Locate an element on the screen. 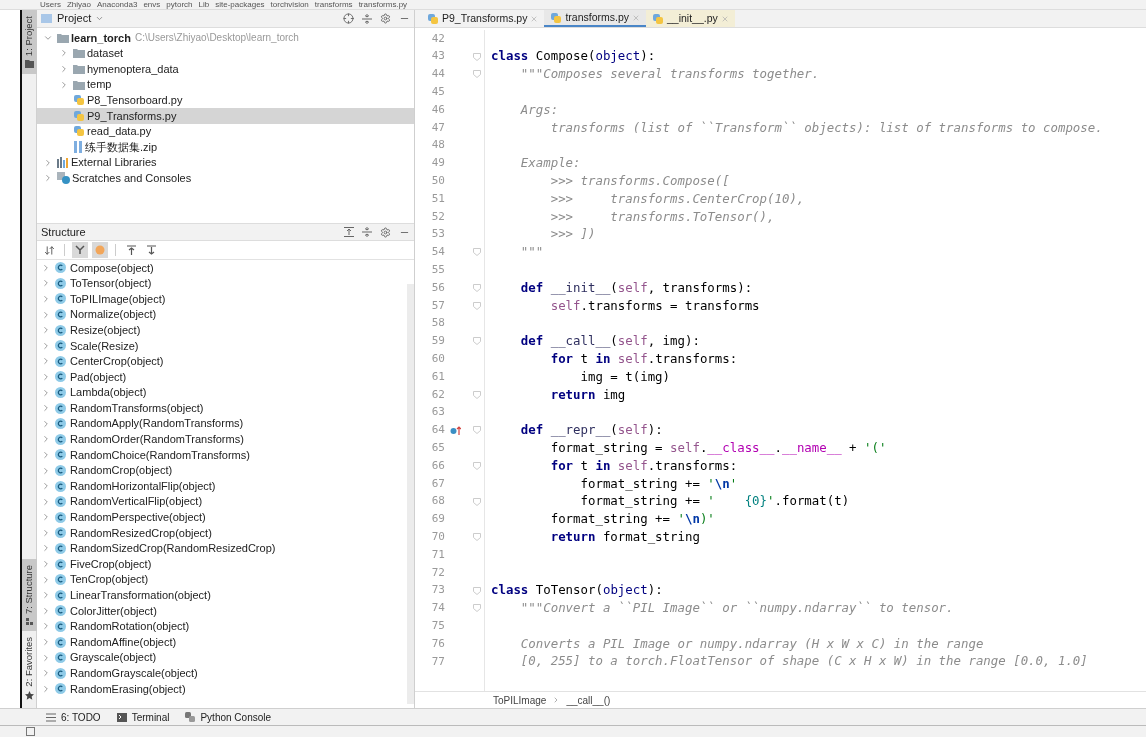 This screenshot has width=1146, height=737. breadcrumb-item: transforms is located at coordinates (333, 4).